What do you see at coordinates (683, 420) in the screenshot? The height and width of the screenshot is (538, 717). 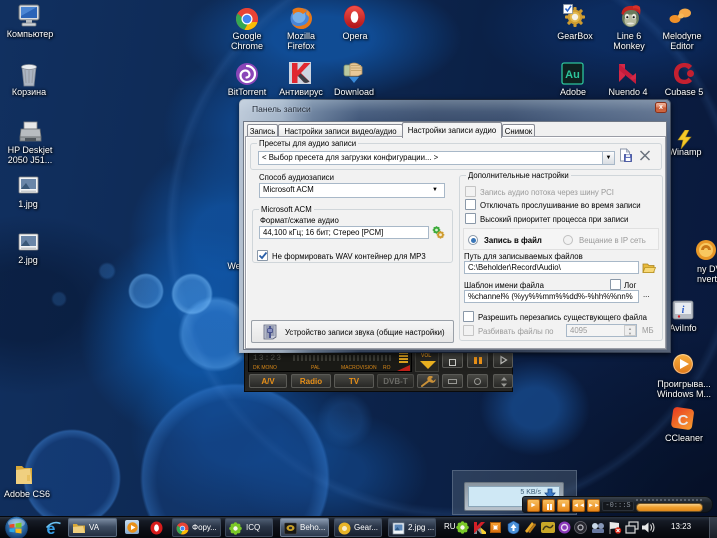 I see `svg-text: C` at bounding box center [683, 420].